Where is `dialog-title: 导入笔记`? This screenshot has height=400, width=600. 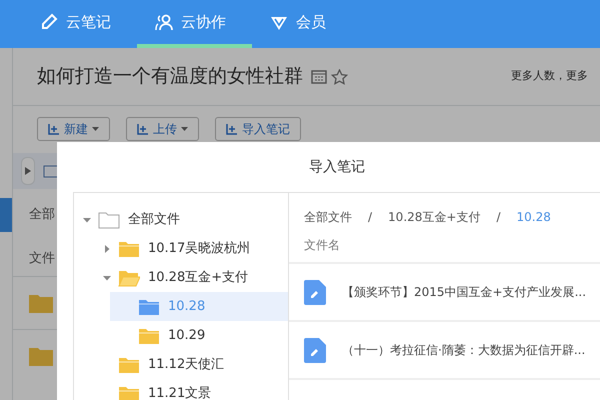
dialog-title: 导入笔记 is located at coordinates (337, 167).